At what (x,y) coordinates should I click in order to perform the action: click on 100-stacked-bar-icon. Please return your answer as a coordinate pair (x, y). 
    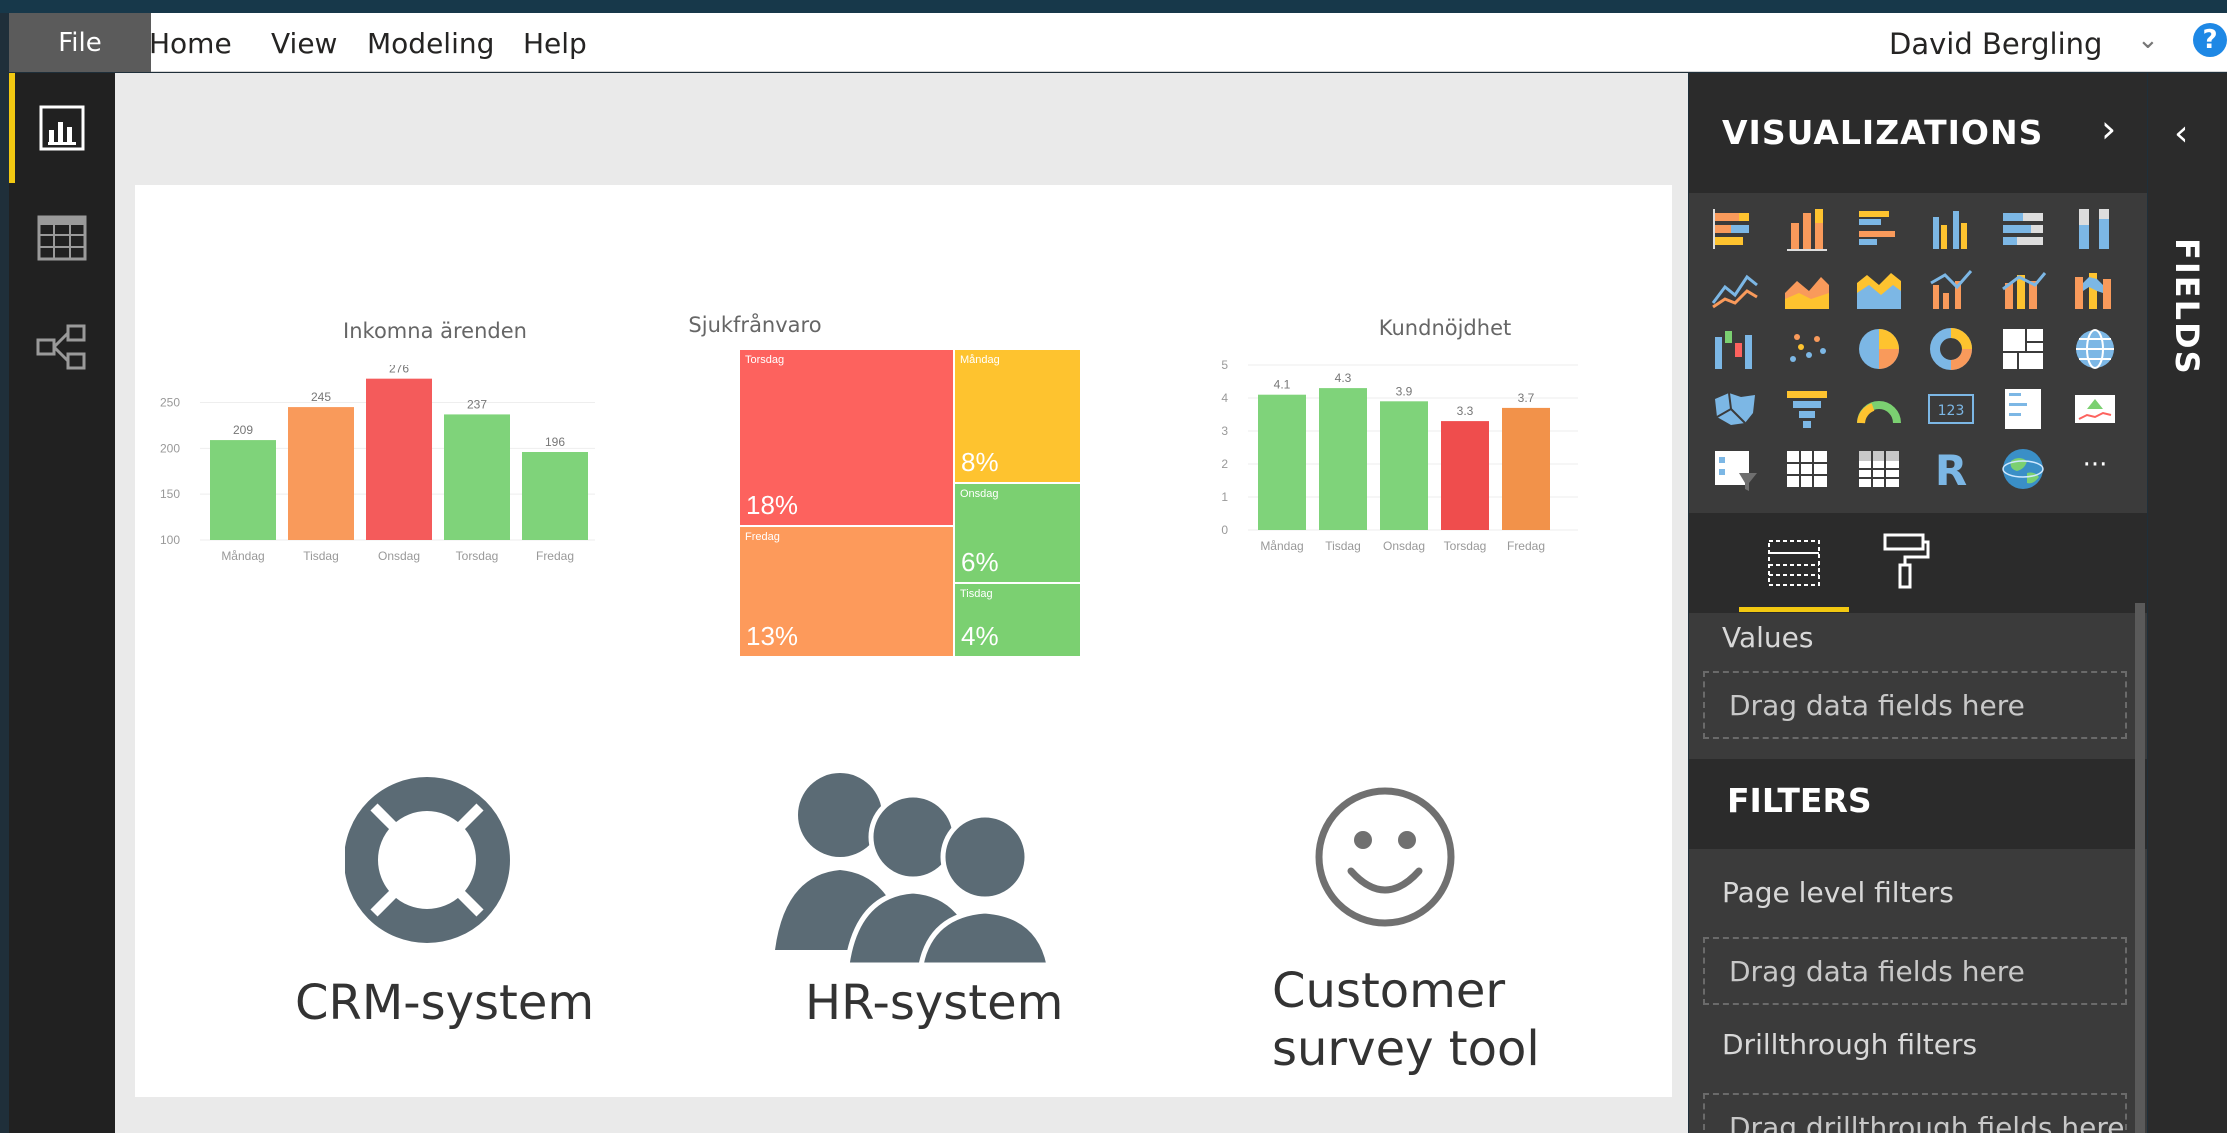
    Looking at the image, I should click on (2023, 229).